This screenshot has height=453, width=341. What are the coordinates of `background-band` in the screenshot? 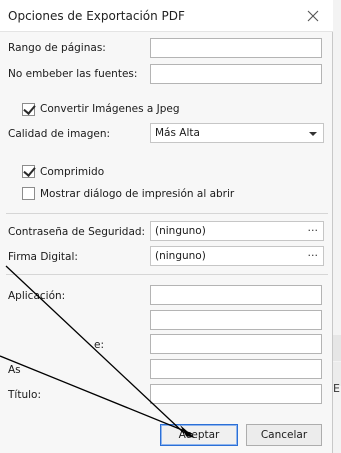 It's located at (337, 348).